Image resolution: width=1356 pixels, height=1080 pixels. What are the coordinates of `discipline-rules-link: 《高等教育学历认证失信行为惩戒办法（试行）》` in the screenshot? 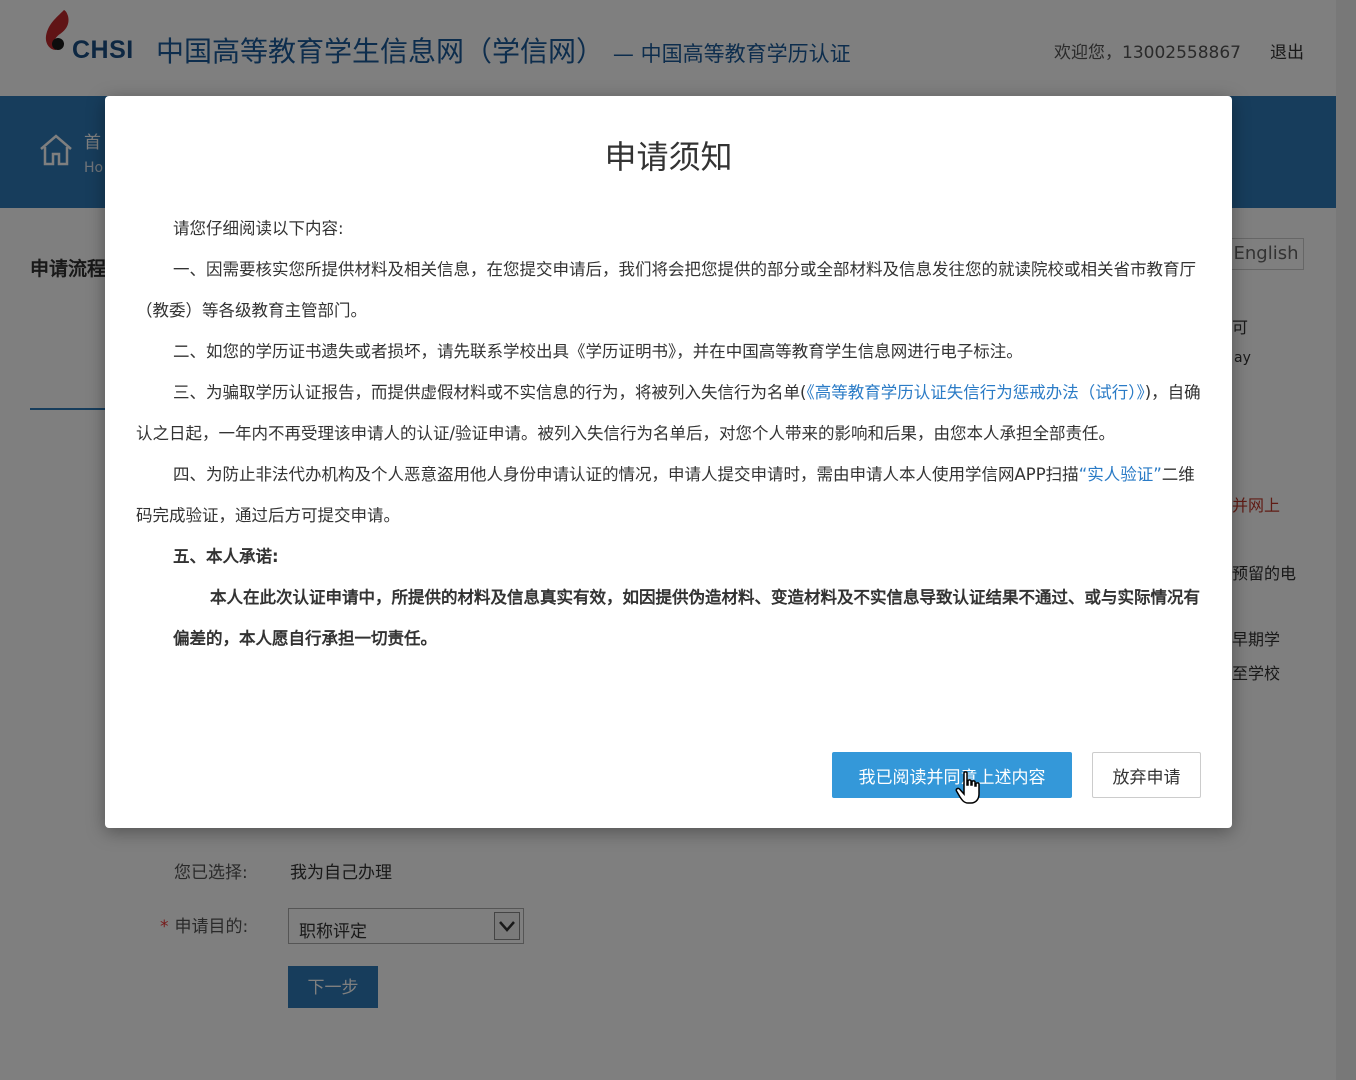 It's located at (975, 392).